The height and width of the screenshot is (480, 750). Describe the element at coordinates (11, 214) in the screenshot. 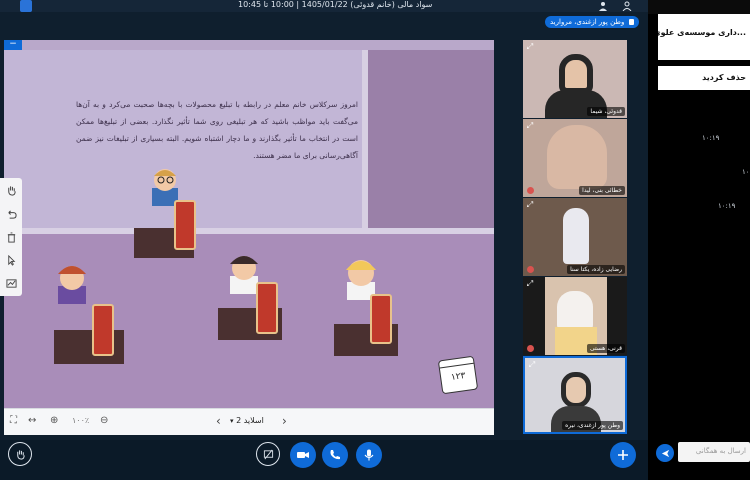

I see `undo-icon` at that location.